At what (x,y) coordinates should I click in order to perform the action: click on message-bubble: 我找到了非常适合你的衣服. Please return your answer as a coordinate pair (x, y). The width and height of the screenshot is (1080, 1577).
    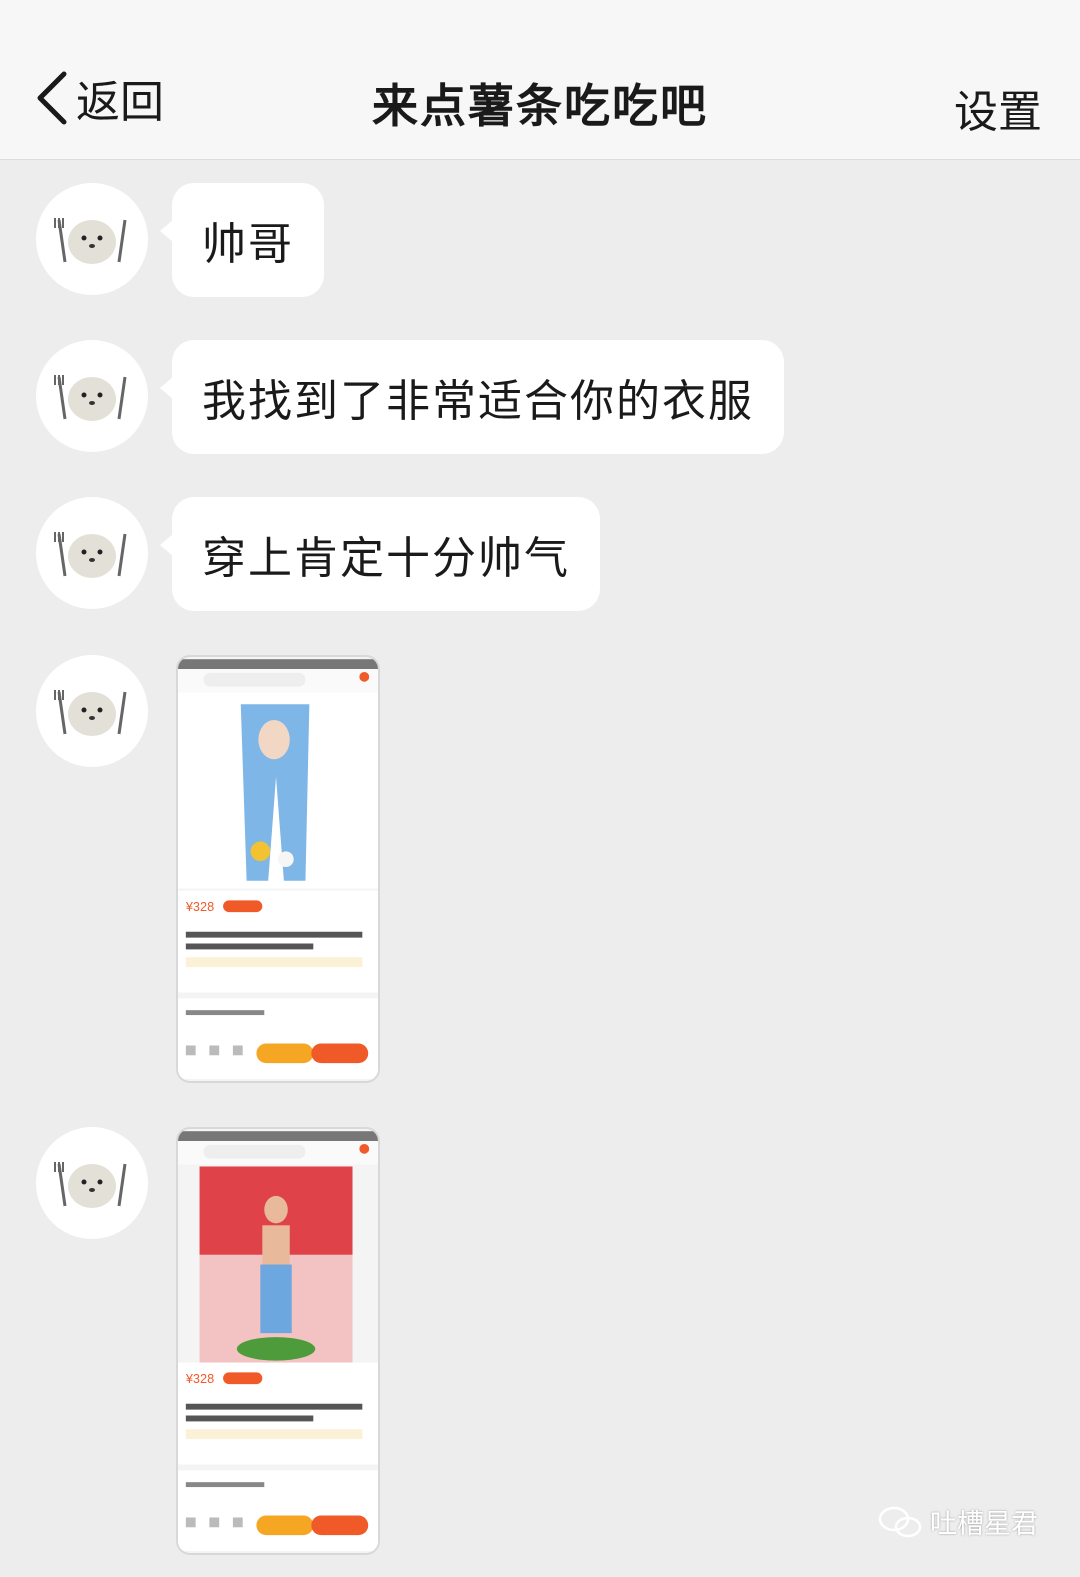
    Looking at the image, I should click on (472, 397).